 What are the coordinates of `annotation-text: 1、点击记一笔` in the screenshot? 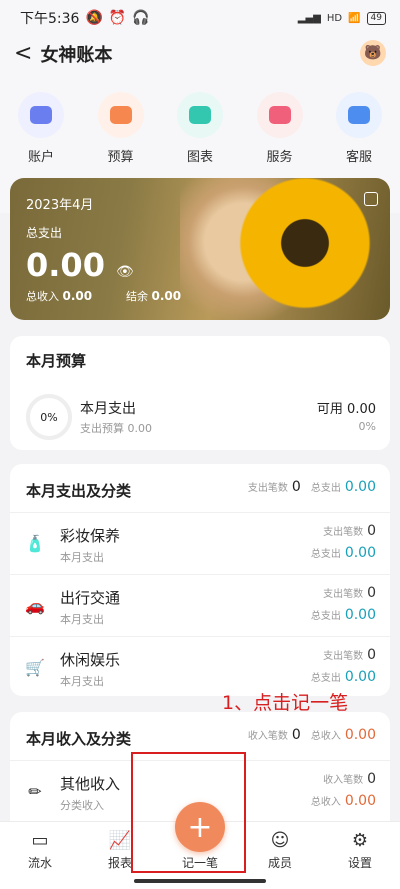 It's located at (285, 703).